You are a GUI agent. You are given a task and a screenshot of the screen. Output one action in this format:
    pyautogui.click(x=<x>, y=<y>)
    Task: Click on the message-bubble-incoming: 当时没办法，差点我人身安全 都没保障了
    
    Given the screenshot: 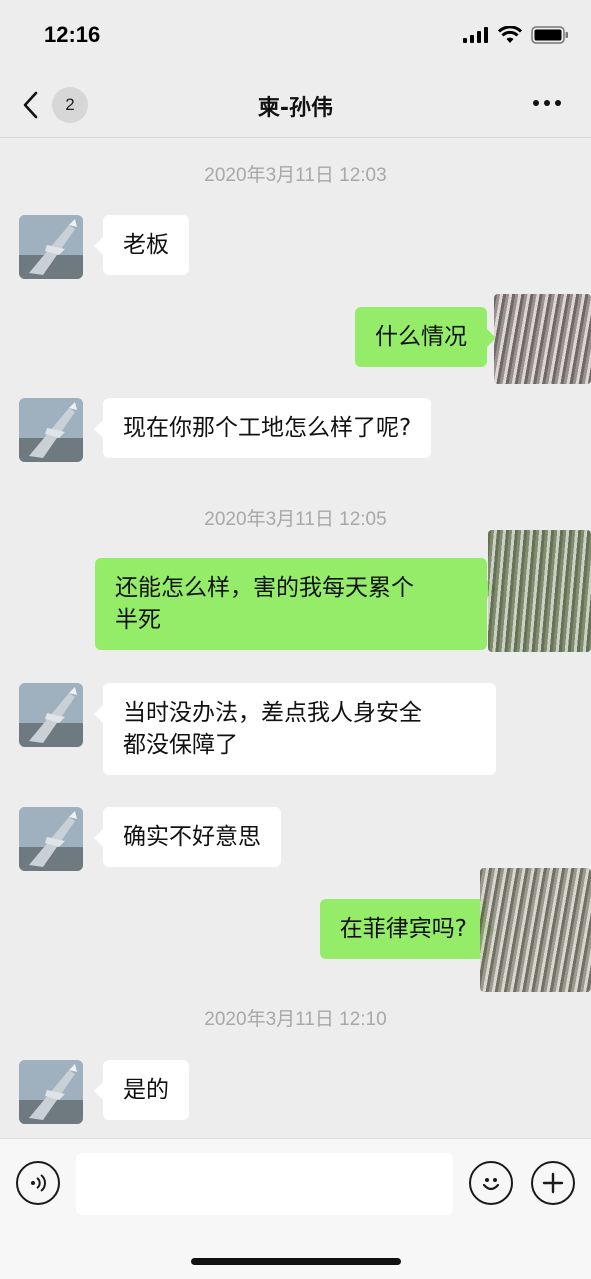 What is the action you would take?
    pyautogui.click(x=295, y=729)
    